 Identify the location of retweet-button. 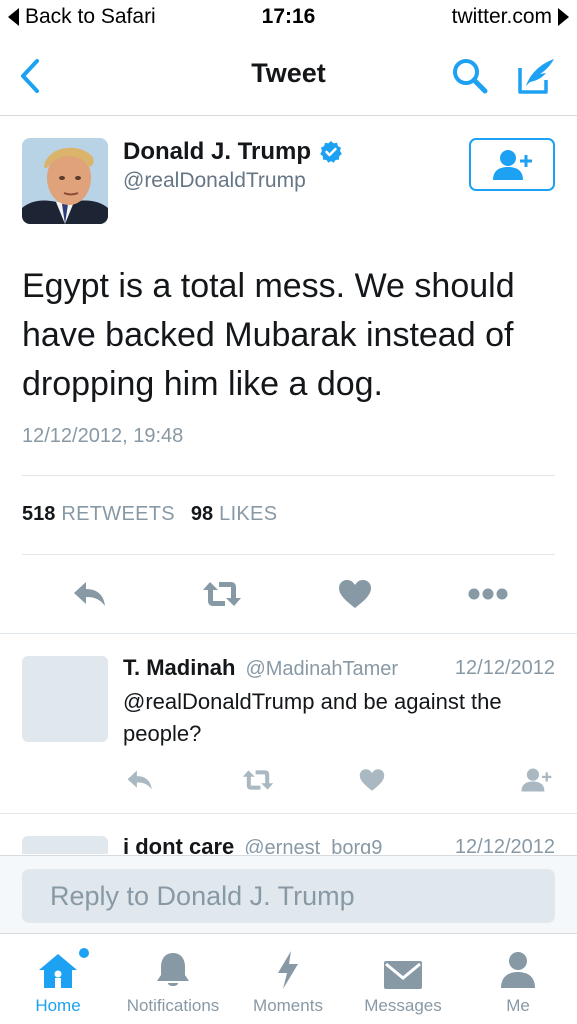
(222, 594).